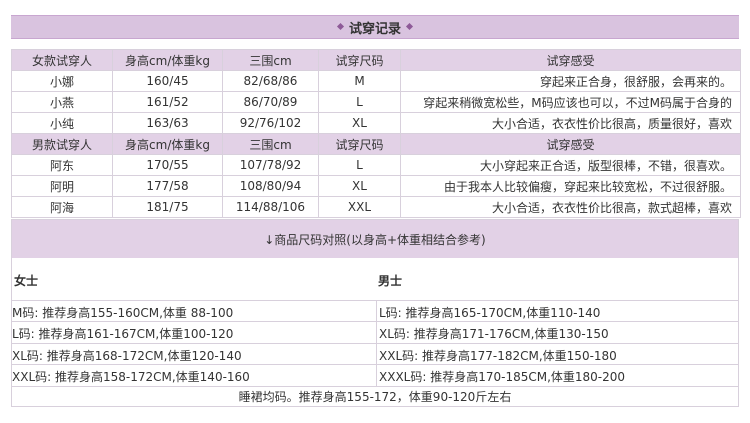  Describe the element at coordinates (167, 102) in the screenshot. I see `table-cell: 161/52` at that location.